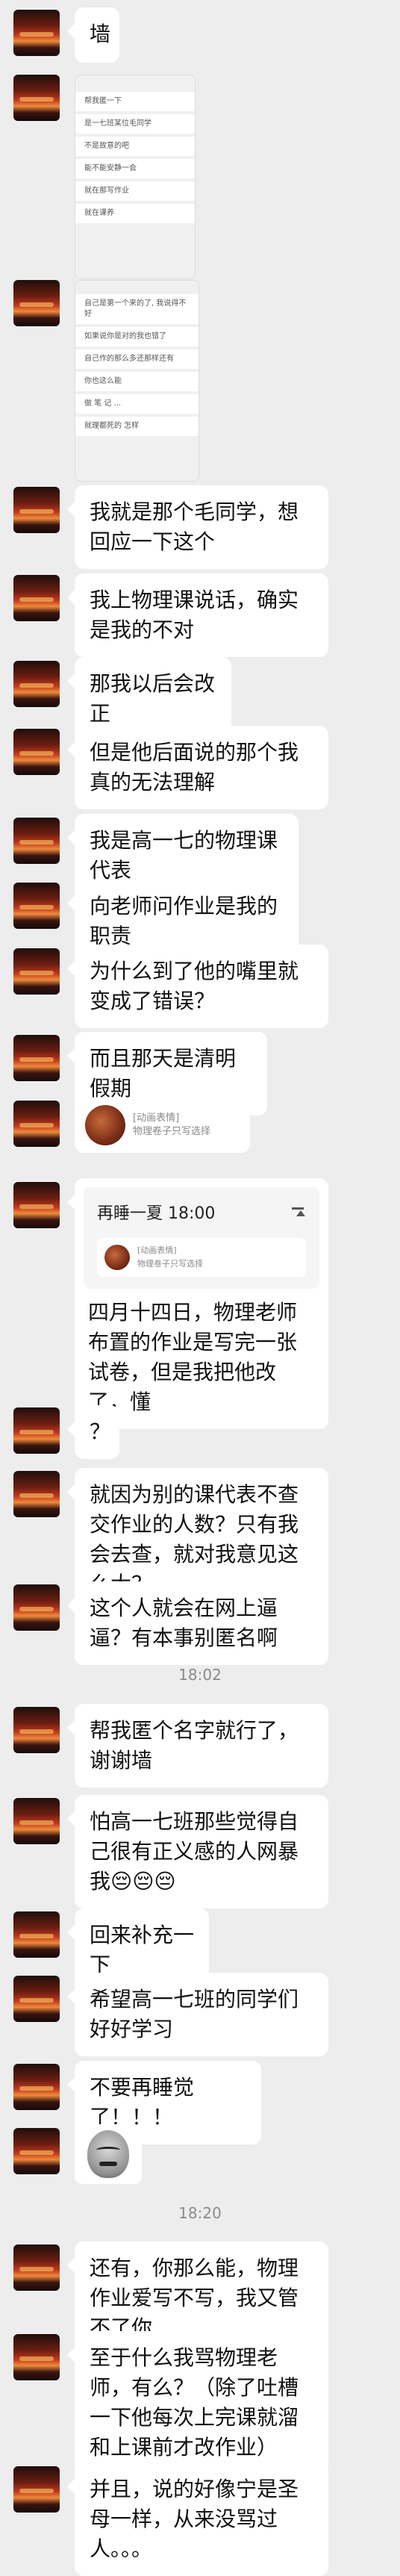 Image resolution: width=400 pixels, height=2576 pixels. Describe the element at coordinates (135, 101) in the screenshot. I see `screenshot-line: 帮我匿一下` at that location.